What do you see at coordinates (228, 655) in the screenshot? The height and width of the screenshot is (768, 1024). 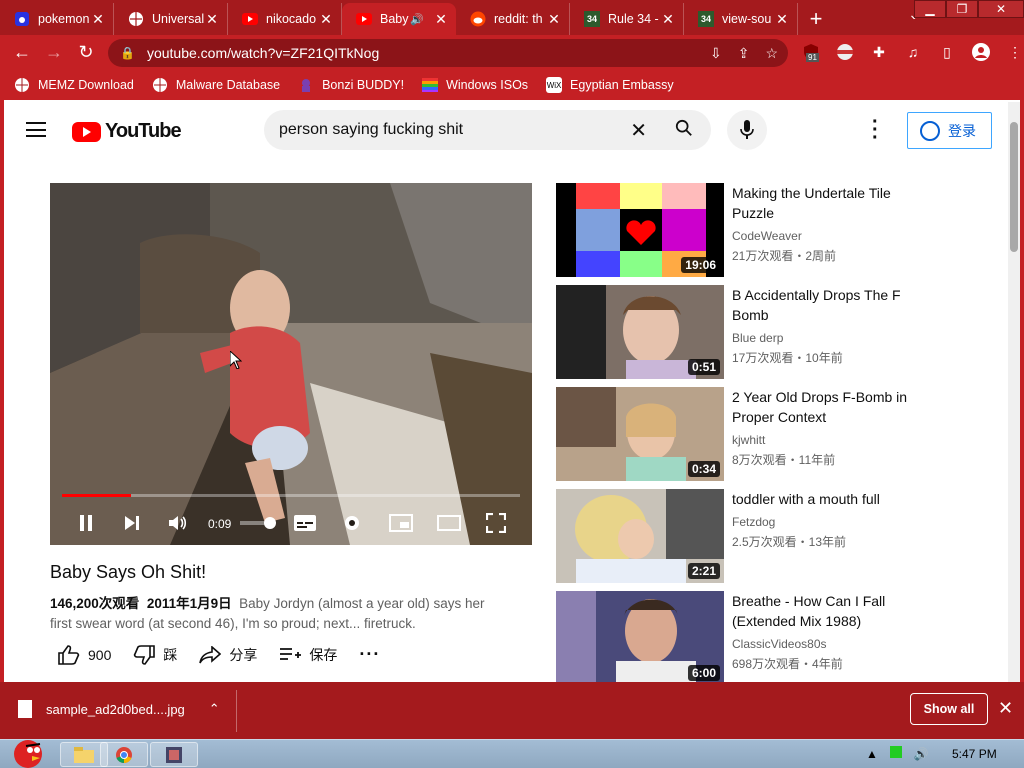 I see `share-button: 分享` at bounding box center [228, 655].